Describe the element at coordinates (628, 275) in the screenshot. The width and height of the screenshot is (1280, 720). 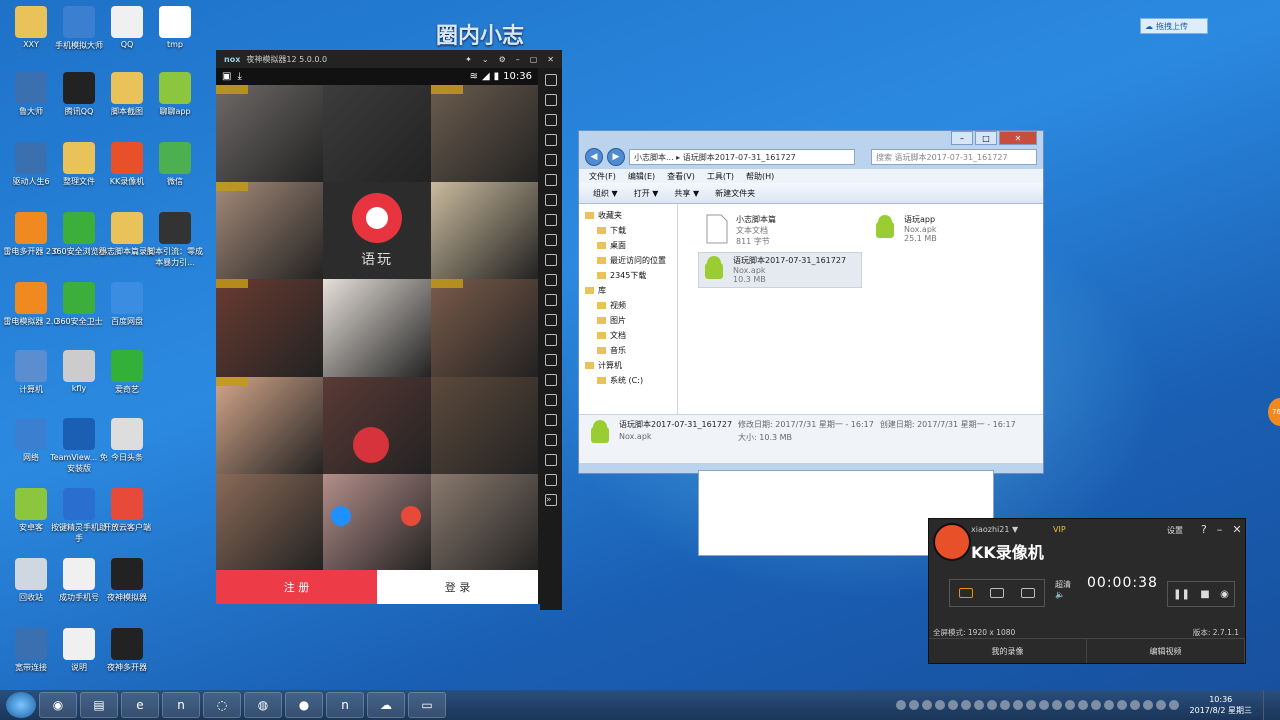
I see `nav-item: 2345下载` at that location.